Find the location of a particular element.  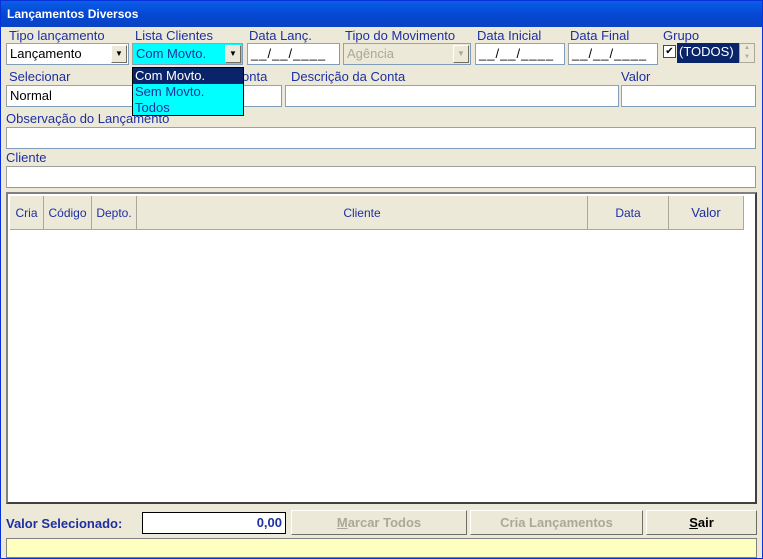

grupo-value: (TODOS) is located at coordinates (708, 53).